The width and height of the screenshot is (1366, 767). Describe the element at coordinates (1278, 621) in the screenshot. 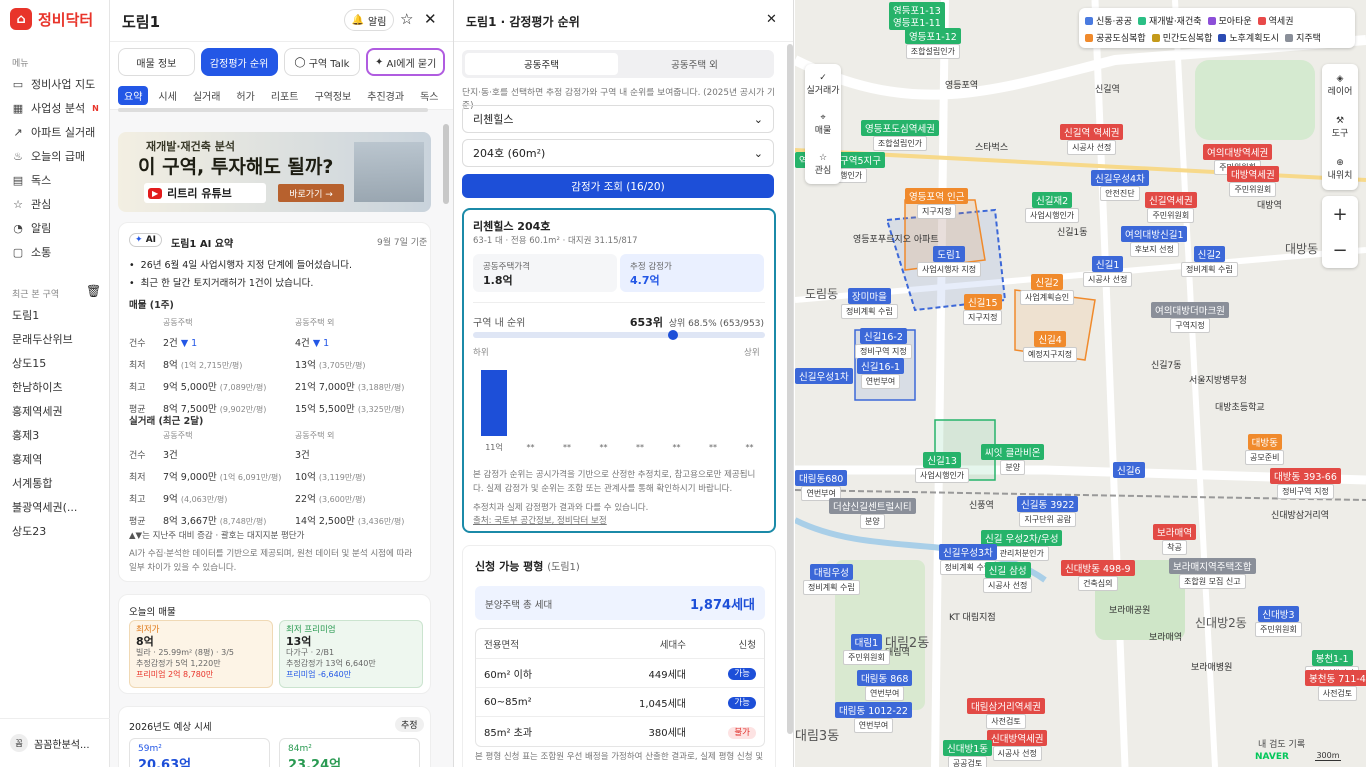

I see `district-tag: 신대방3 주민위원회` at that location.